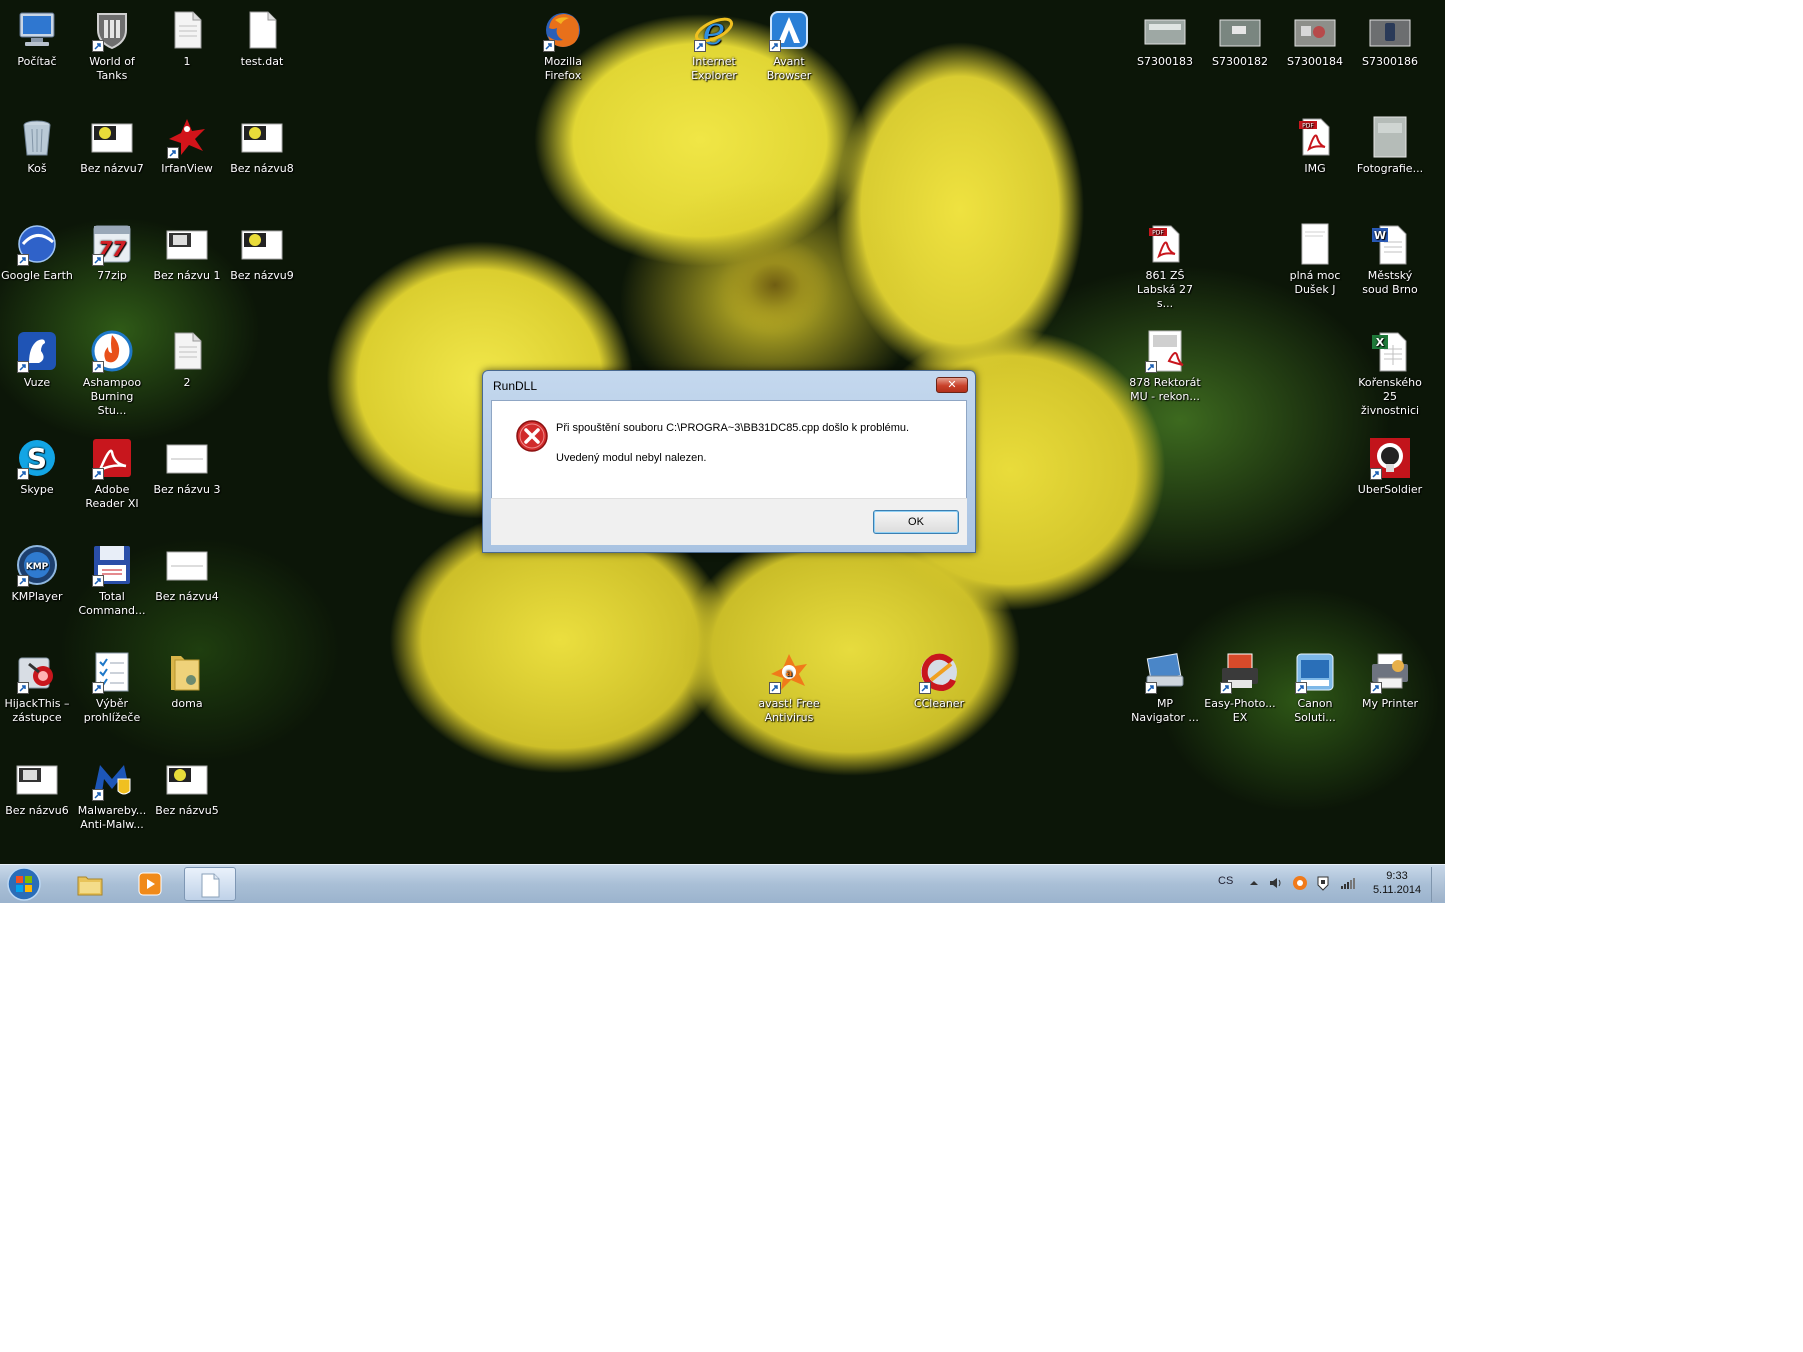 The image size is (1803, 1352). What do you see at coordinates (187, 680) in the screenshot?
I see `desktop-icon-doma: doma` at bounding box center [187, 680].